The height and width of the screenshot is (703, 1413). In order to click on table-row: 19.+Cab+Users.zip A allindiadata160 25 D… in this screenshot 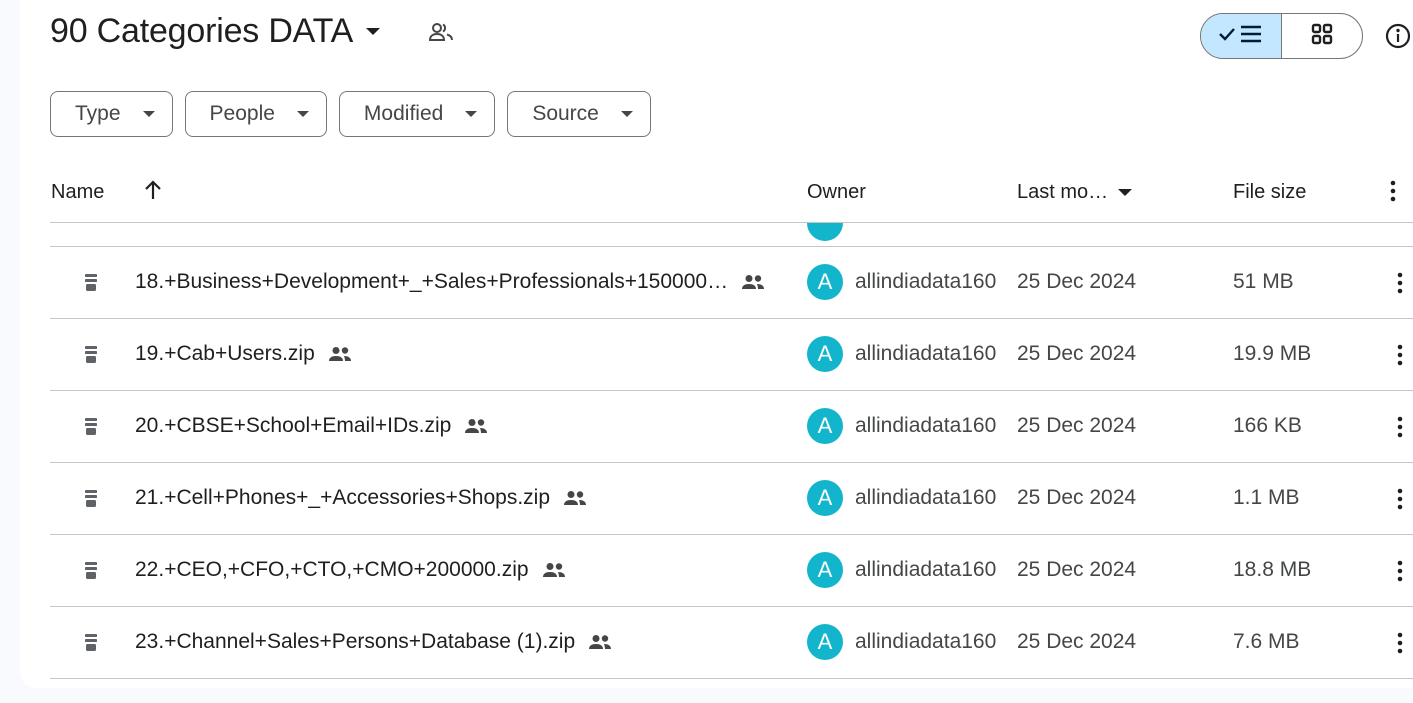, I will do `click(731, 355)`.